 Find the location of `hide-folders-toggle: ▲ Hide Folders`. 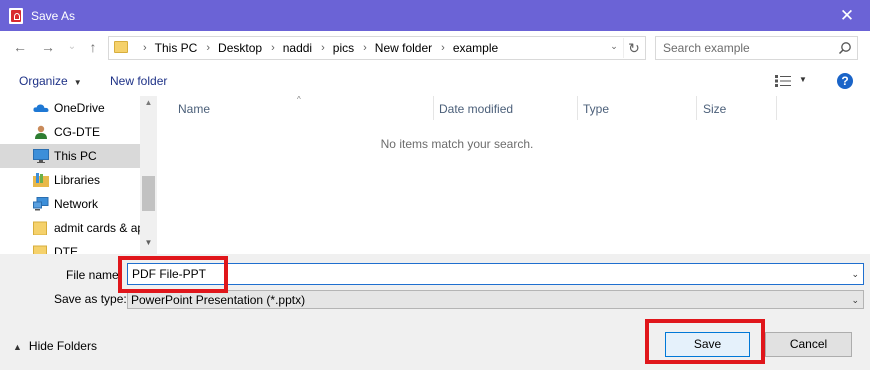

hide-folders-toggle: ▲ Hide Folders is located at coordinates (55, 346).